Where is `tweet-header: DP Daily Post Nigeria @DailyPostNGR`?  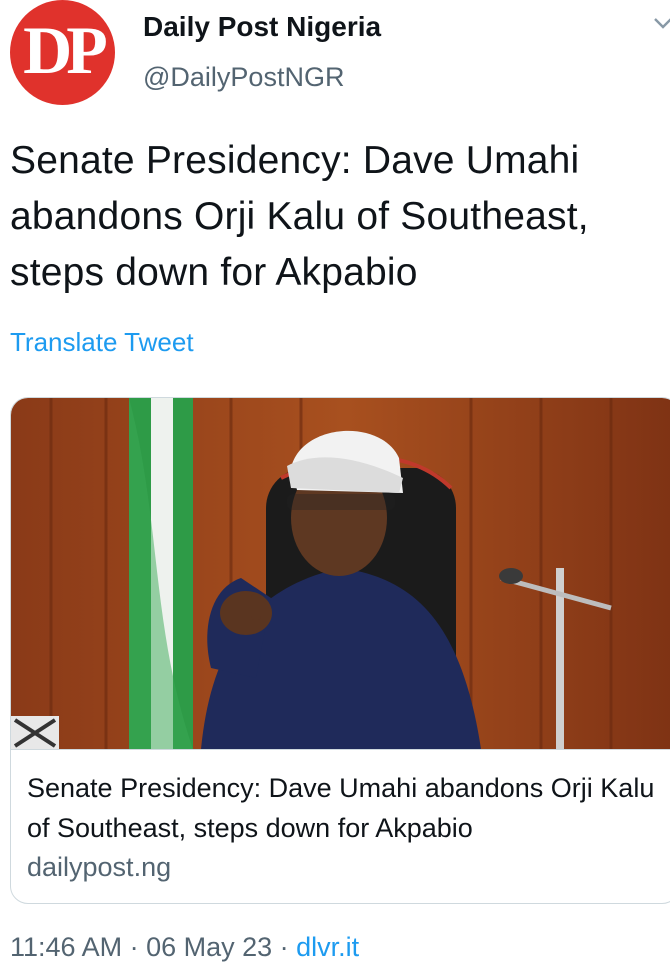 tweet-header: DP Daily Post Nigeria @DailyPostNGR is located at coordinates (335, 55).